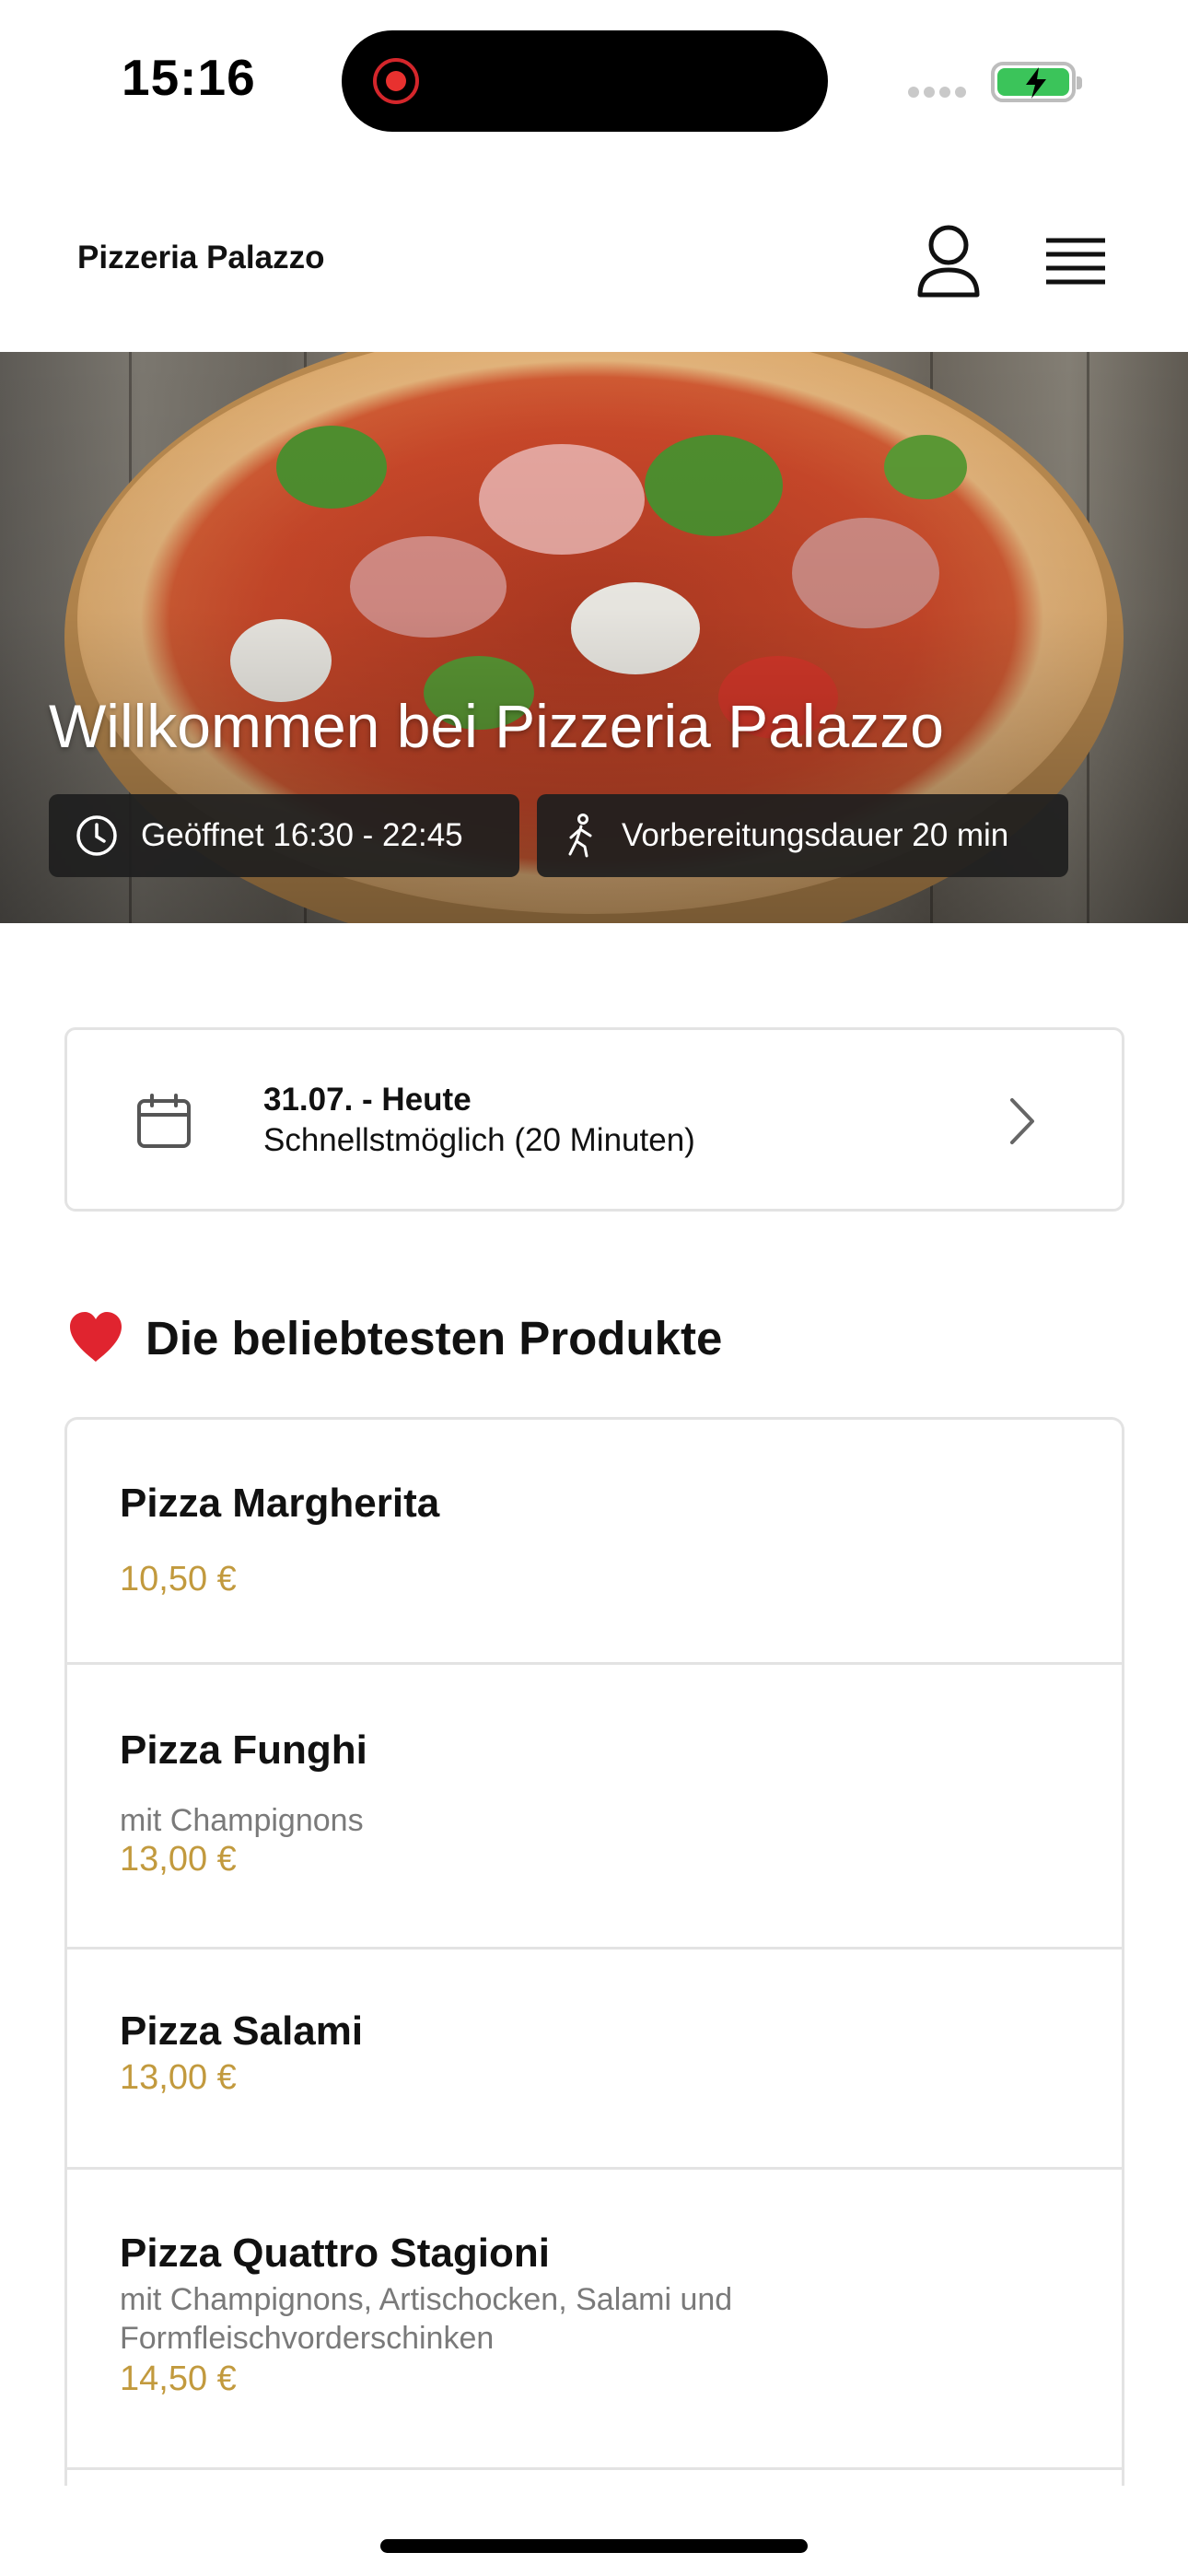  I want to click on product-item: Pizza Margherita 10,50 €, so click(594, 1542).